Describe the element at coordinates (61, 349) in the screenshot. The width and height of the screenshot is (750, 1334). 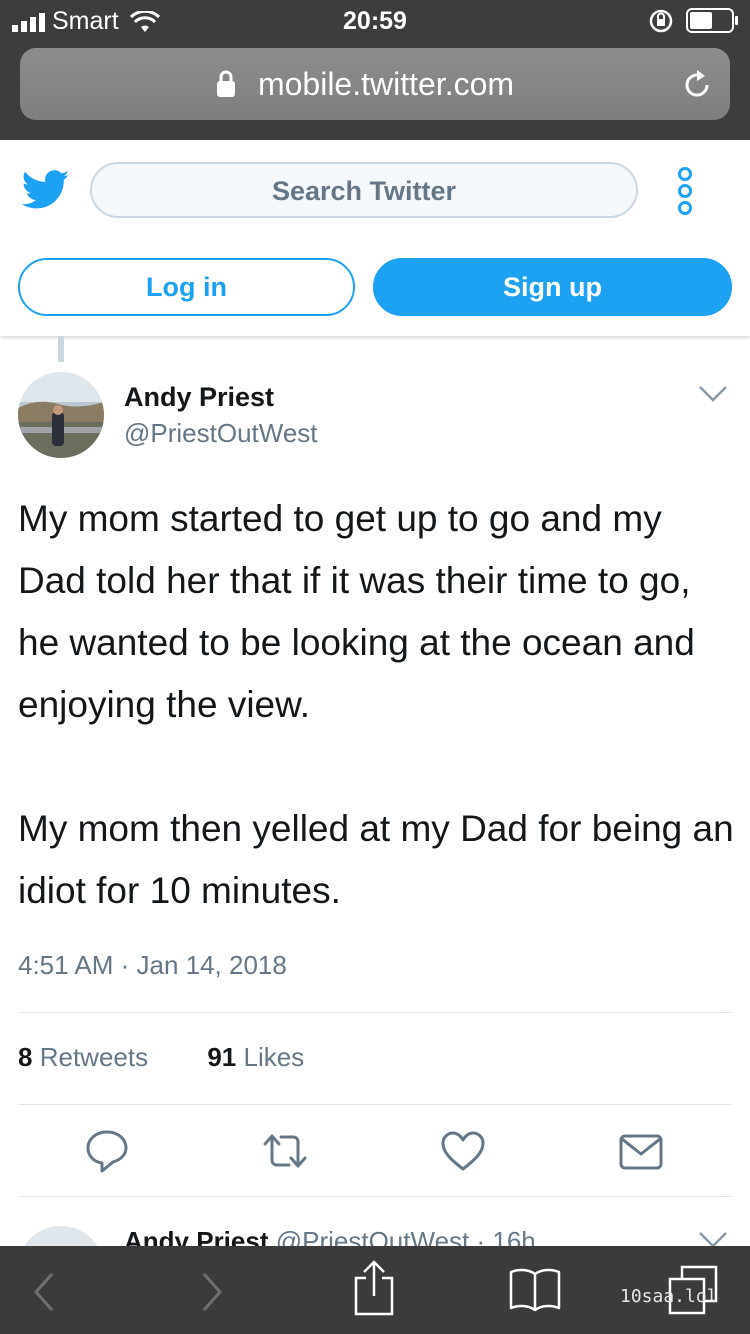
I see `thread-connector` at that location.